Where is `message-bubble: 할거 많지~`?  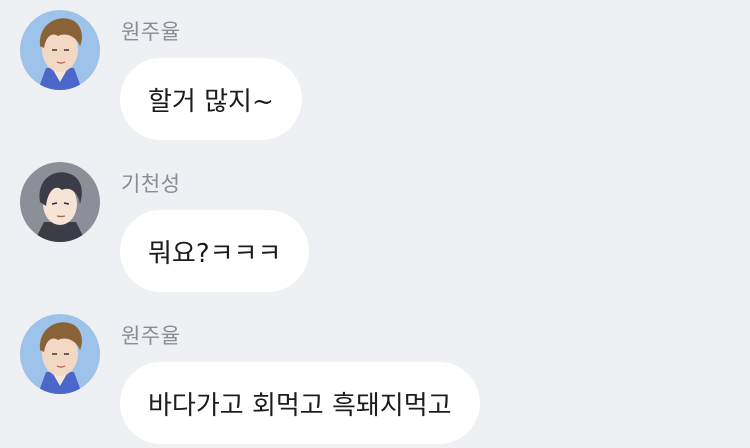
message-bubble: 할거 많지~ is located at coordinates (211, 99).